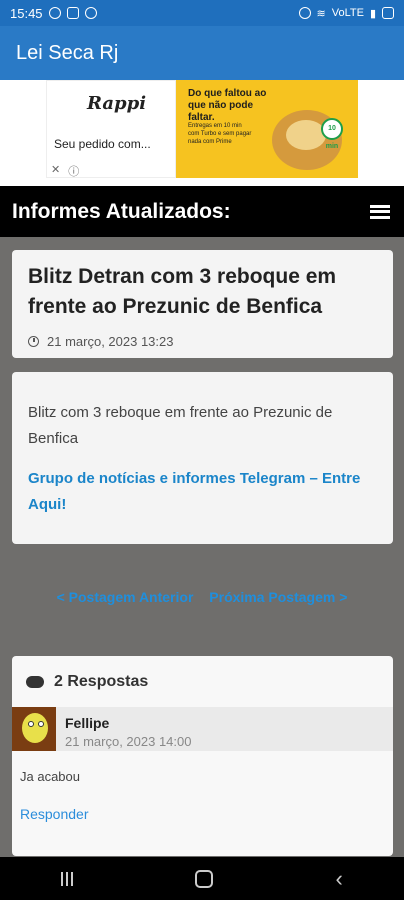 The width and height of the screenshot is (404, 900). What do you see at coordinates (388, 13) in the screenshot?
I see `battery-icon` at bounding box center [388, 13].